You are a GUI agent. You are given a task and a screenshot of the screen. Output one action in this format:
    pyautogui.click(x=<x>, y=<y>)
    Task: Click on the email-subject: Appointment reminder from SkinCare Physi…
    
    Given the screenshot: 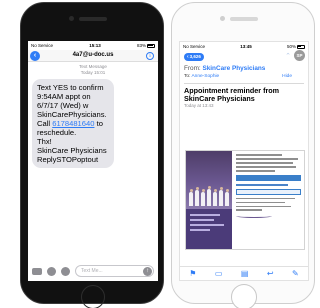 What is the action you would take?
    pyautogui.click(x=244, y=93)
    